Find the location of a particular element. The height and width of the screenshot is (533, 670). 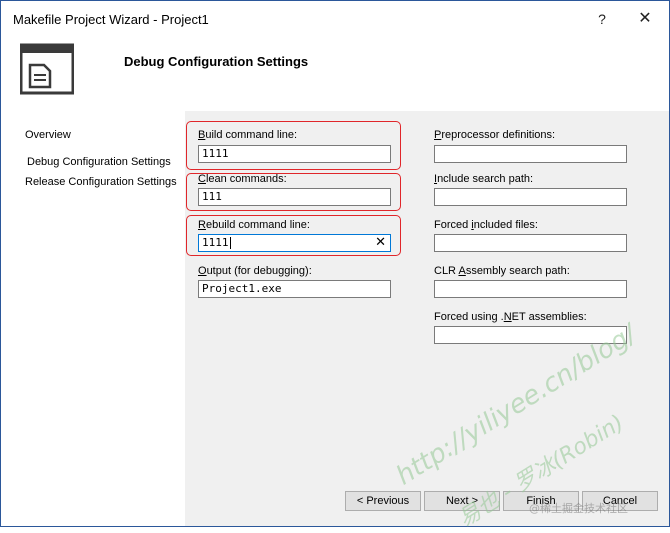

forced-using-label: Forced using .NET assemblies: is located at coordinates (510, 317).